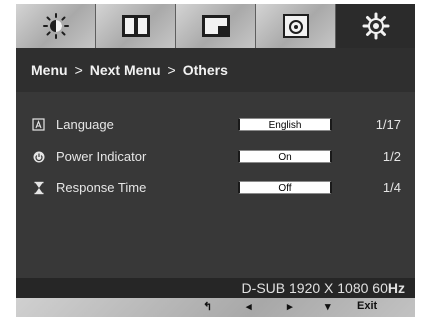  What do you see at coordinates (215, 157) in the screenshot?
I see `setting-row-power-indicator: Power Indicator On 1/2` at bounding box center [215, 157].